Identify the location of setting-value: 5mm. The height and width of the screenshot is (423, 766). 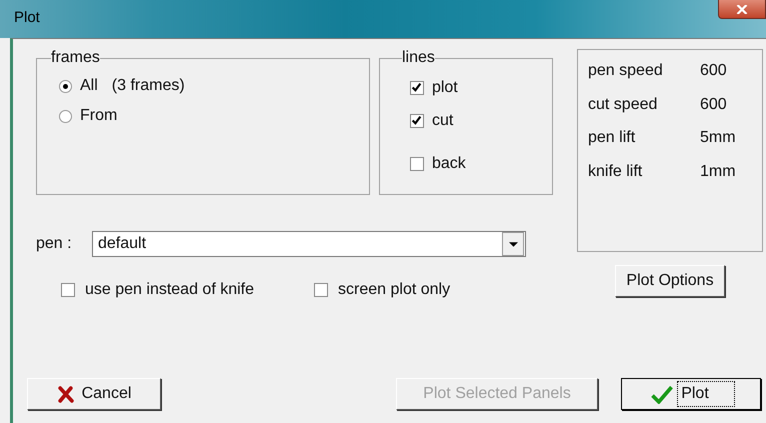
(718, 138).